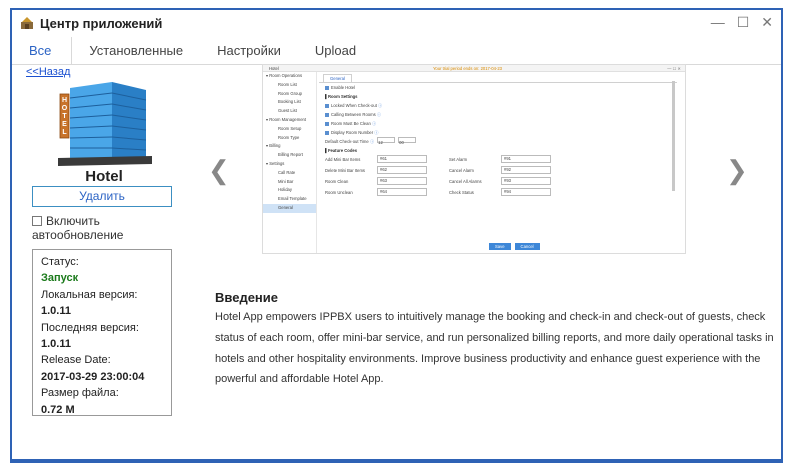 This screenshot has width=793, height=470. I want to click on screenshot-sidebar-item: Holiday, so click(285, 190).